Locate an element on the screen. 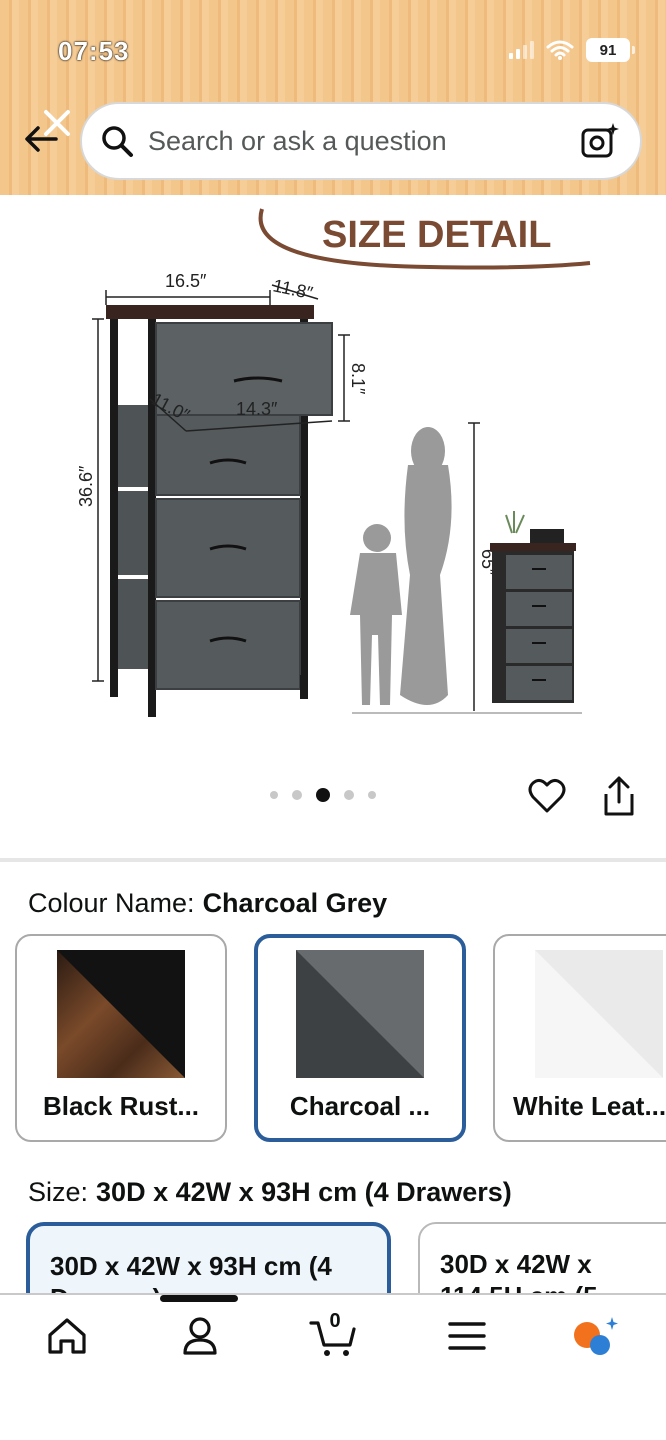  status-icons: 91 is located at coordinates (572, 50).